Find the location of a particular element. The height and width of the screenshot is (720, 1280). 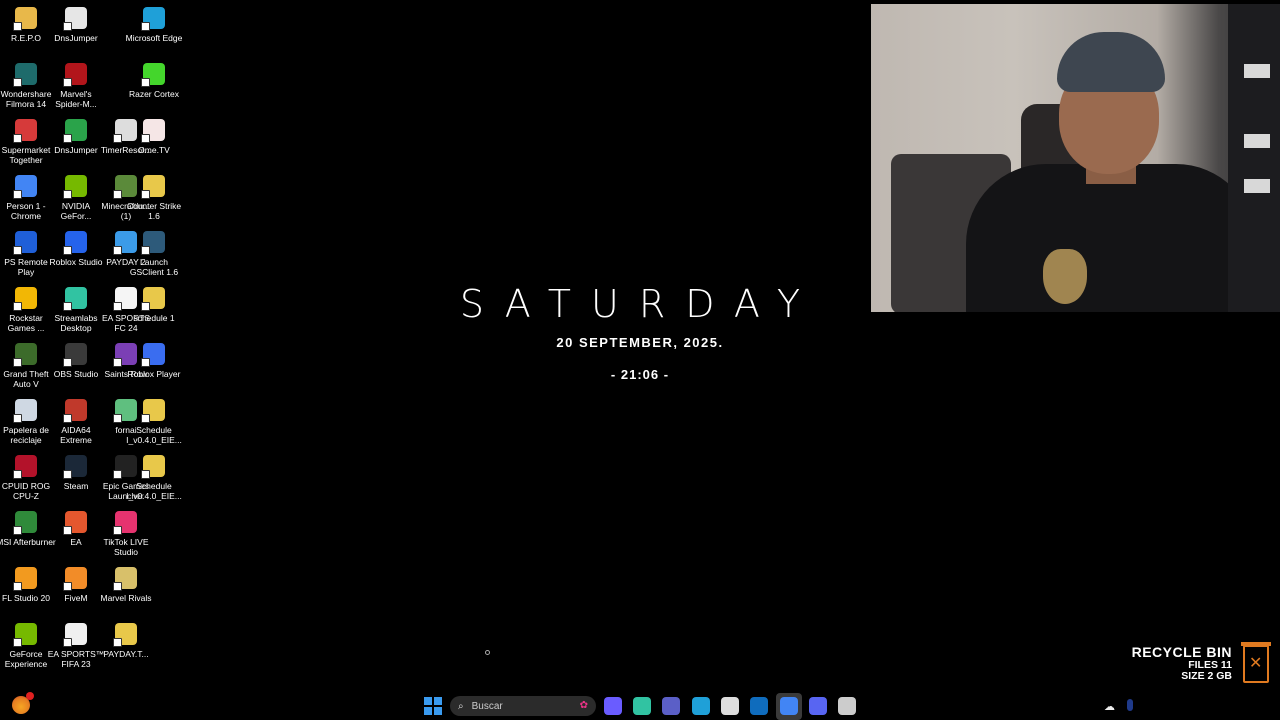

desktop-shortcut: R.E.P.O is located at coordinates (26, 32).